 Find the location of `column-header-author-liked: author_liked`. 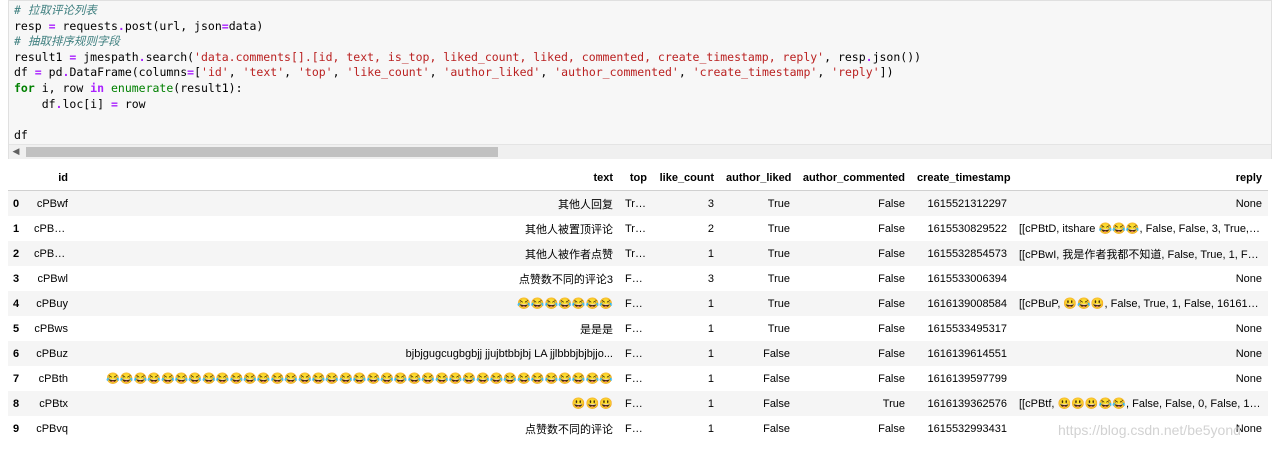

column-header-author-liked: author_liked is located at coordinates (758, 178).